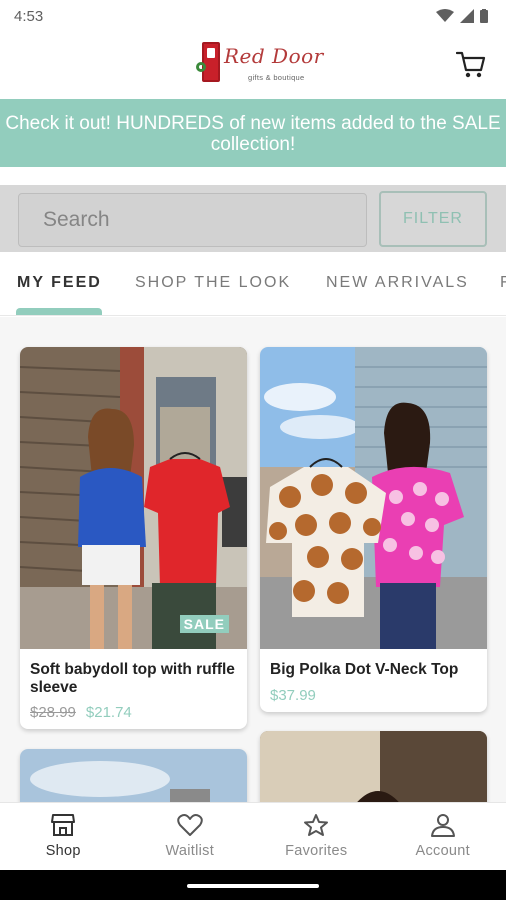  I want to click on nav-account: Account, so click(443, 836).